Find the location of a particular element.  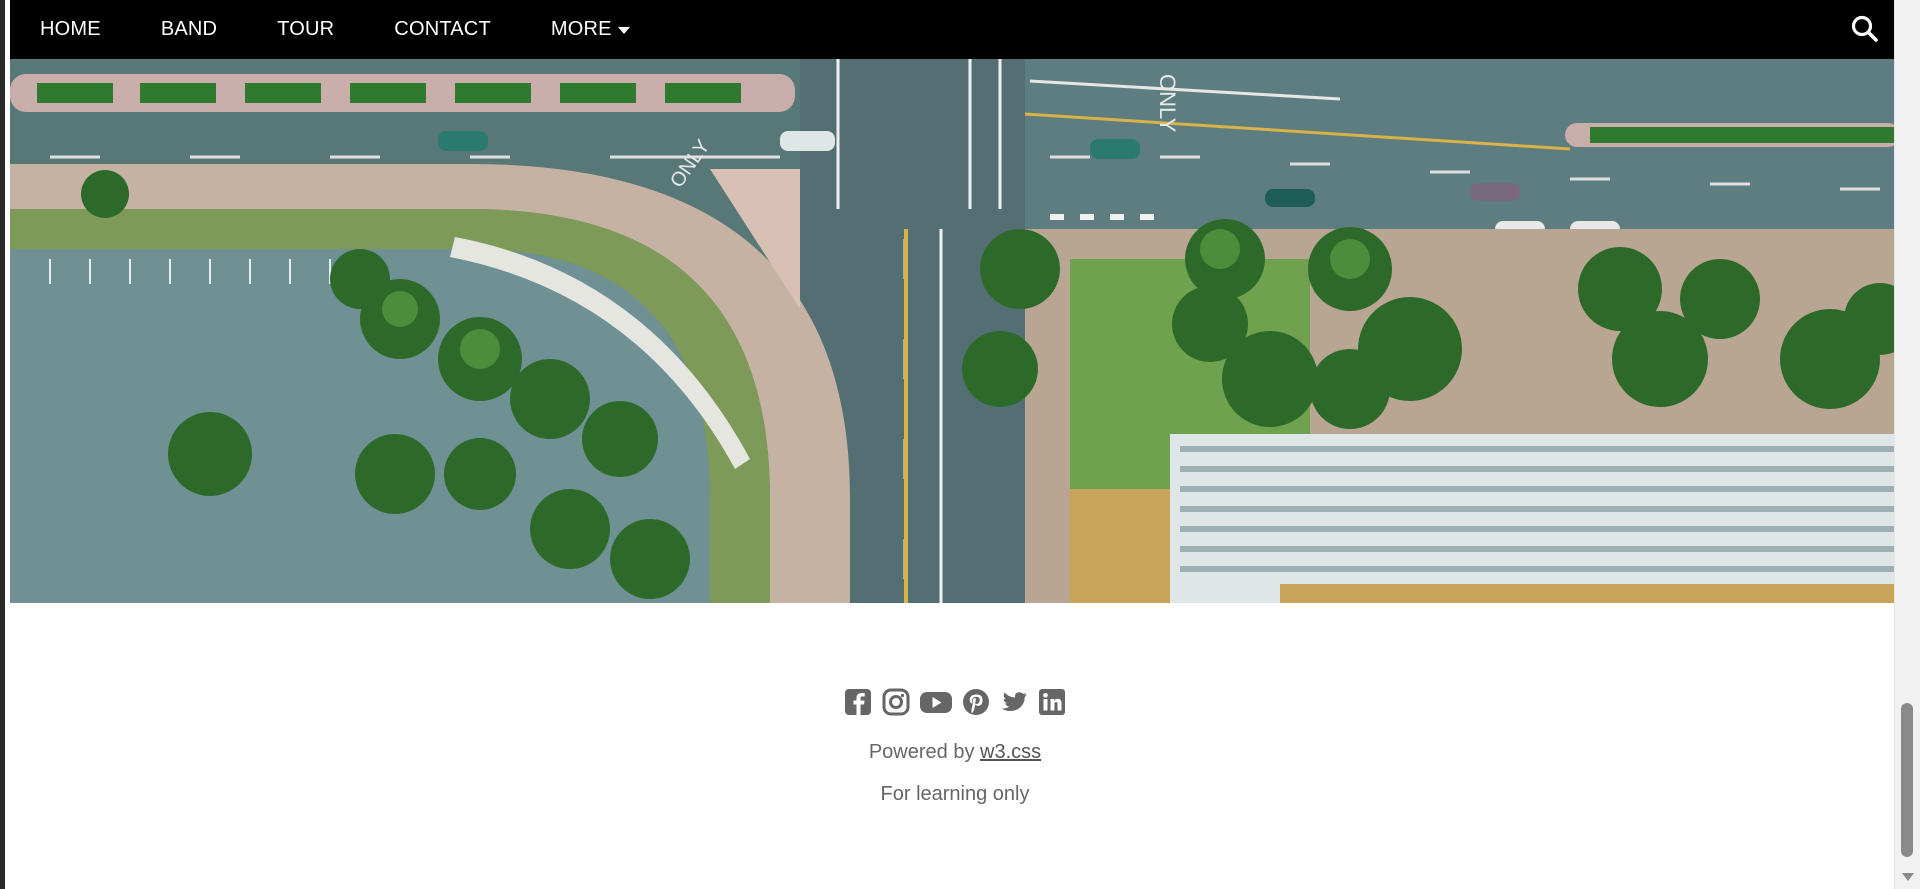

linkedin-icon is located at coordinates (1052, 702).